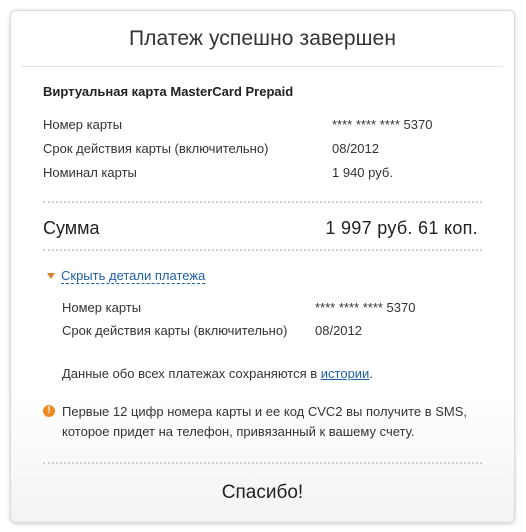  What do you see at coordinates (49, 411) in the screenshot?
I see `info-icon: !` at bounding box center [49, 411].